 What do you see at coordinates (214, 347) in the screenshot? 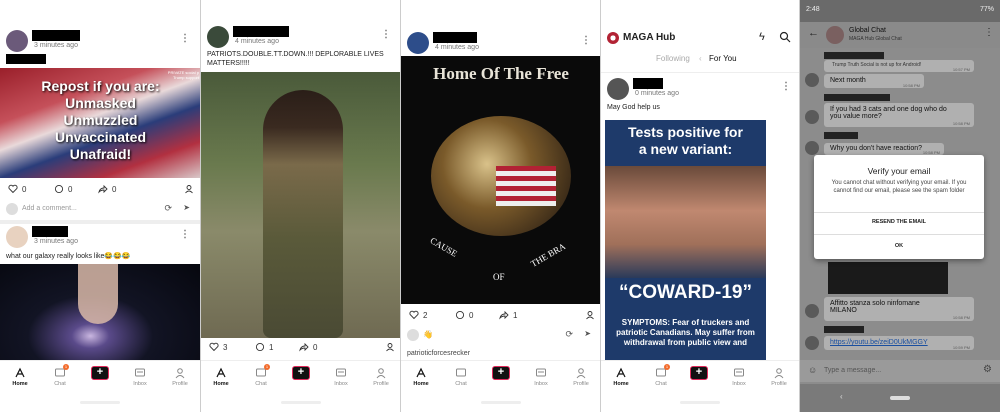
I see `heart-icon` at bounding box center [214, 347].